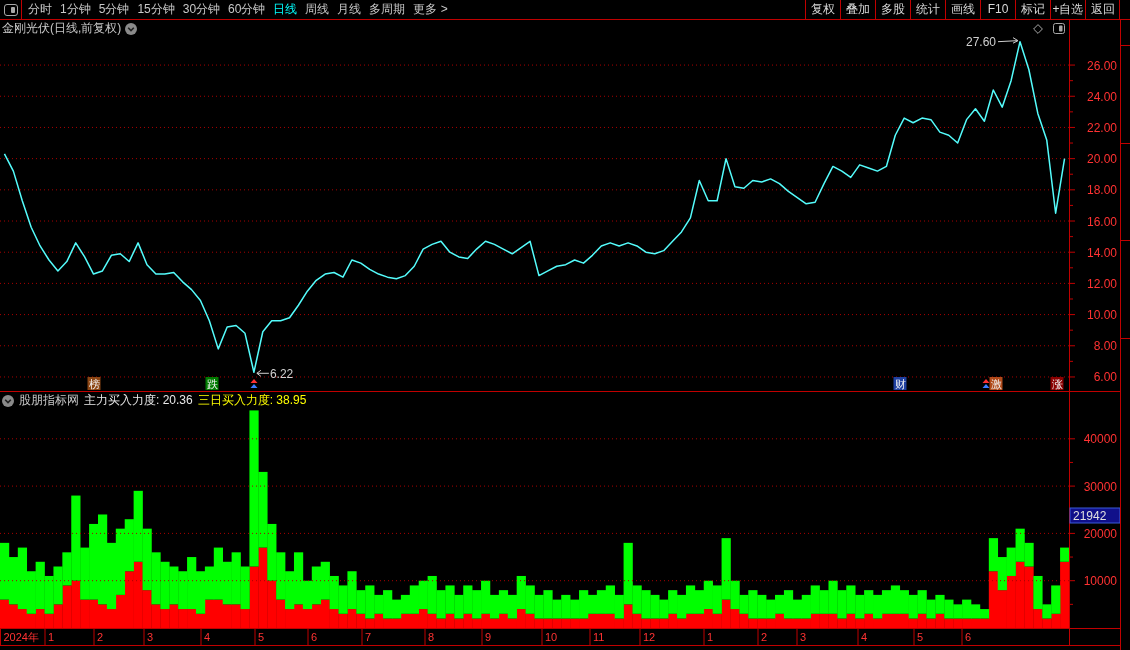  Describe the element at coordinates (138, 400) in the screenshot. I see `indicator-readout: 主力买入力度: 20.36` at that location.